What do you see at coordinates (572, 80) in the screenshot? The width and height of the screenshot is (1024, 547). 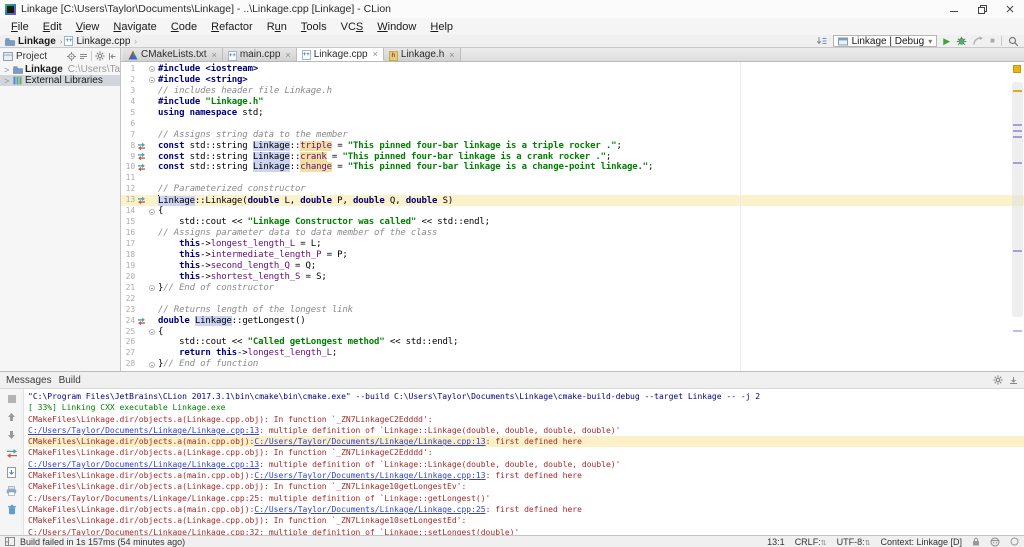 I see `code-line-2: 2 #include <string>` at bounding box center [572, 80].